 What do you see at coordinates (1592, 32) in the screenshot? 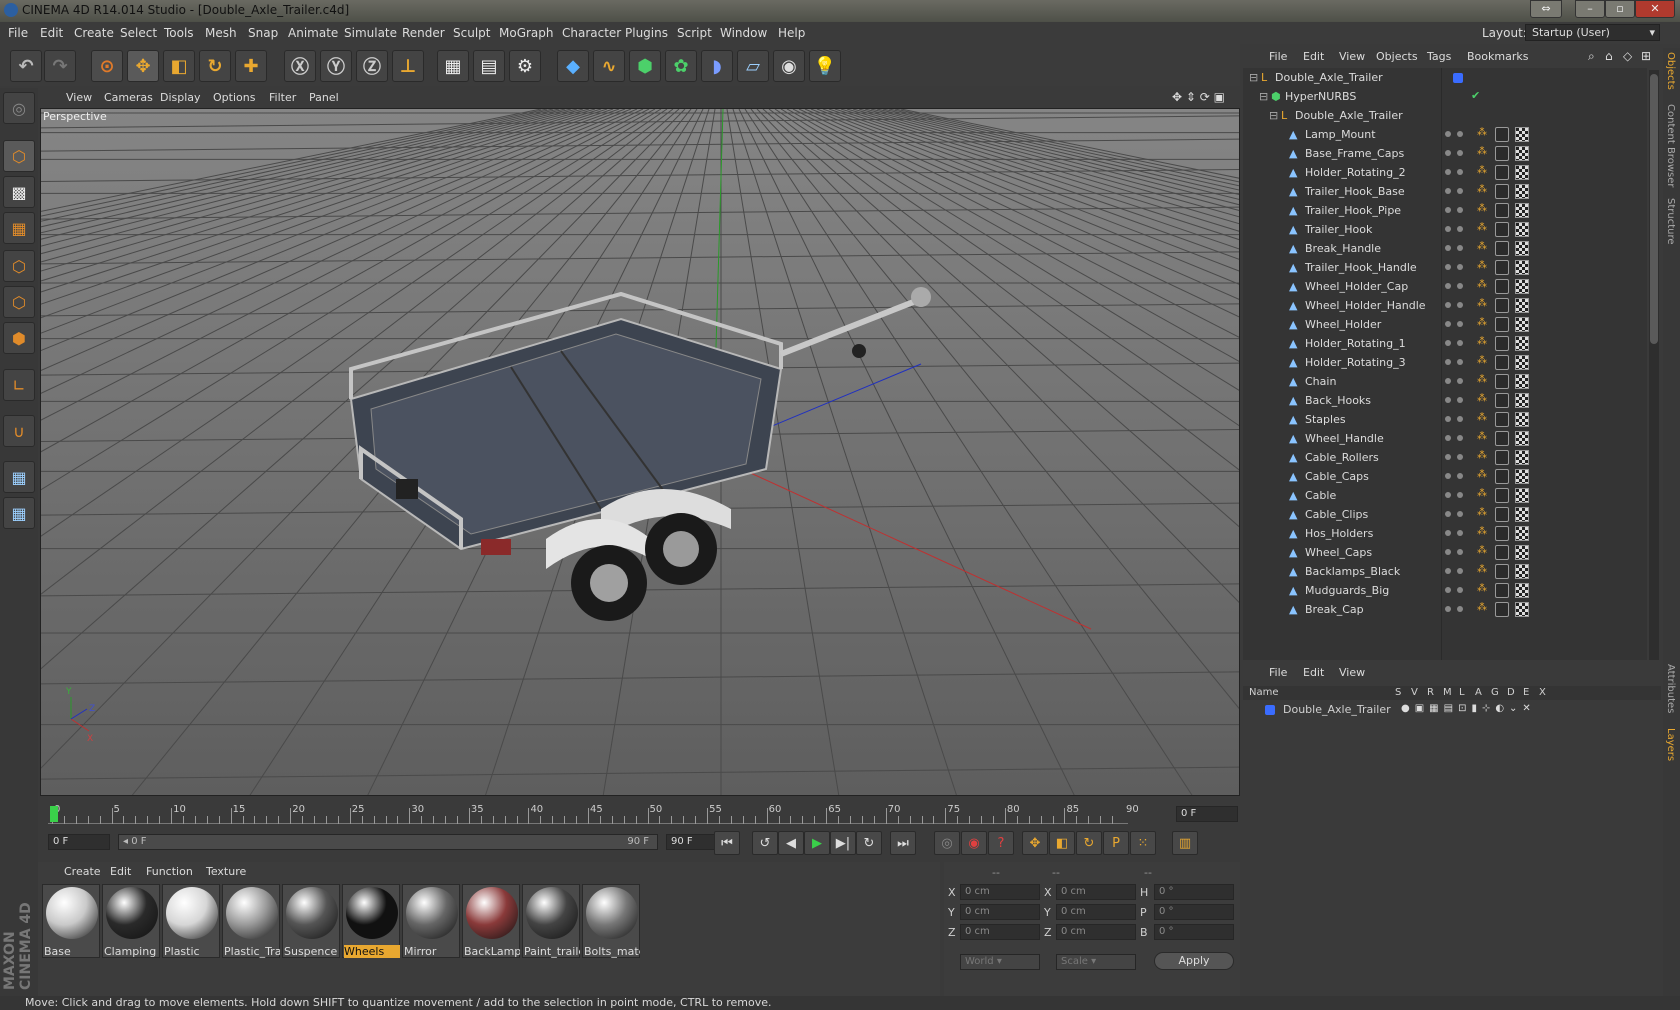
I see `layout-select: Startup (User) ▾` at bounding box center [1592, 32].